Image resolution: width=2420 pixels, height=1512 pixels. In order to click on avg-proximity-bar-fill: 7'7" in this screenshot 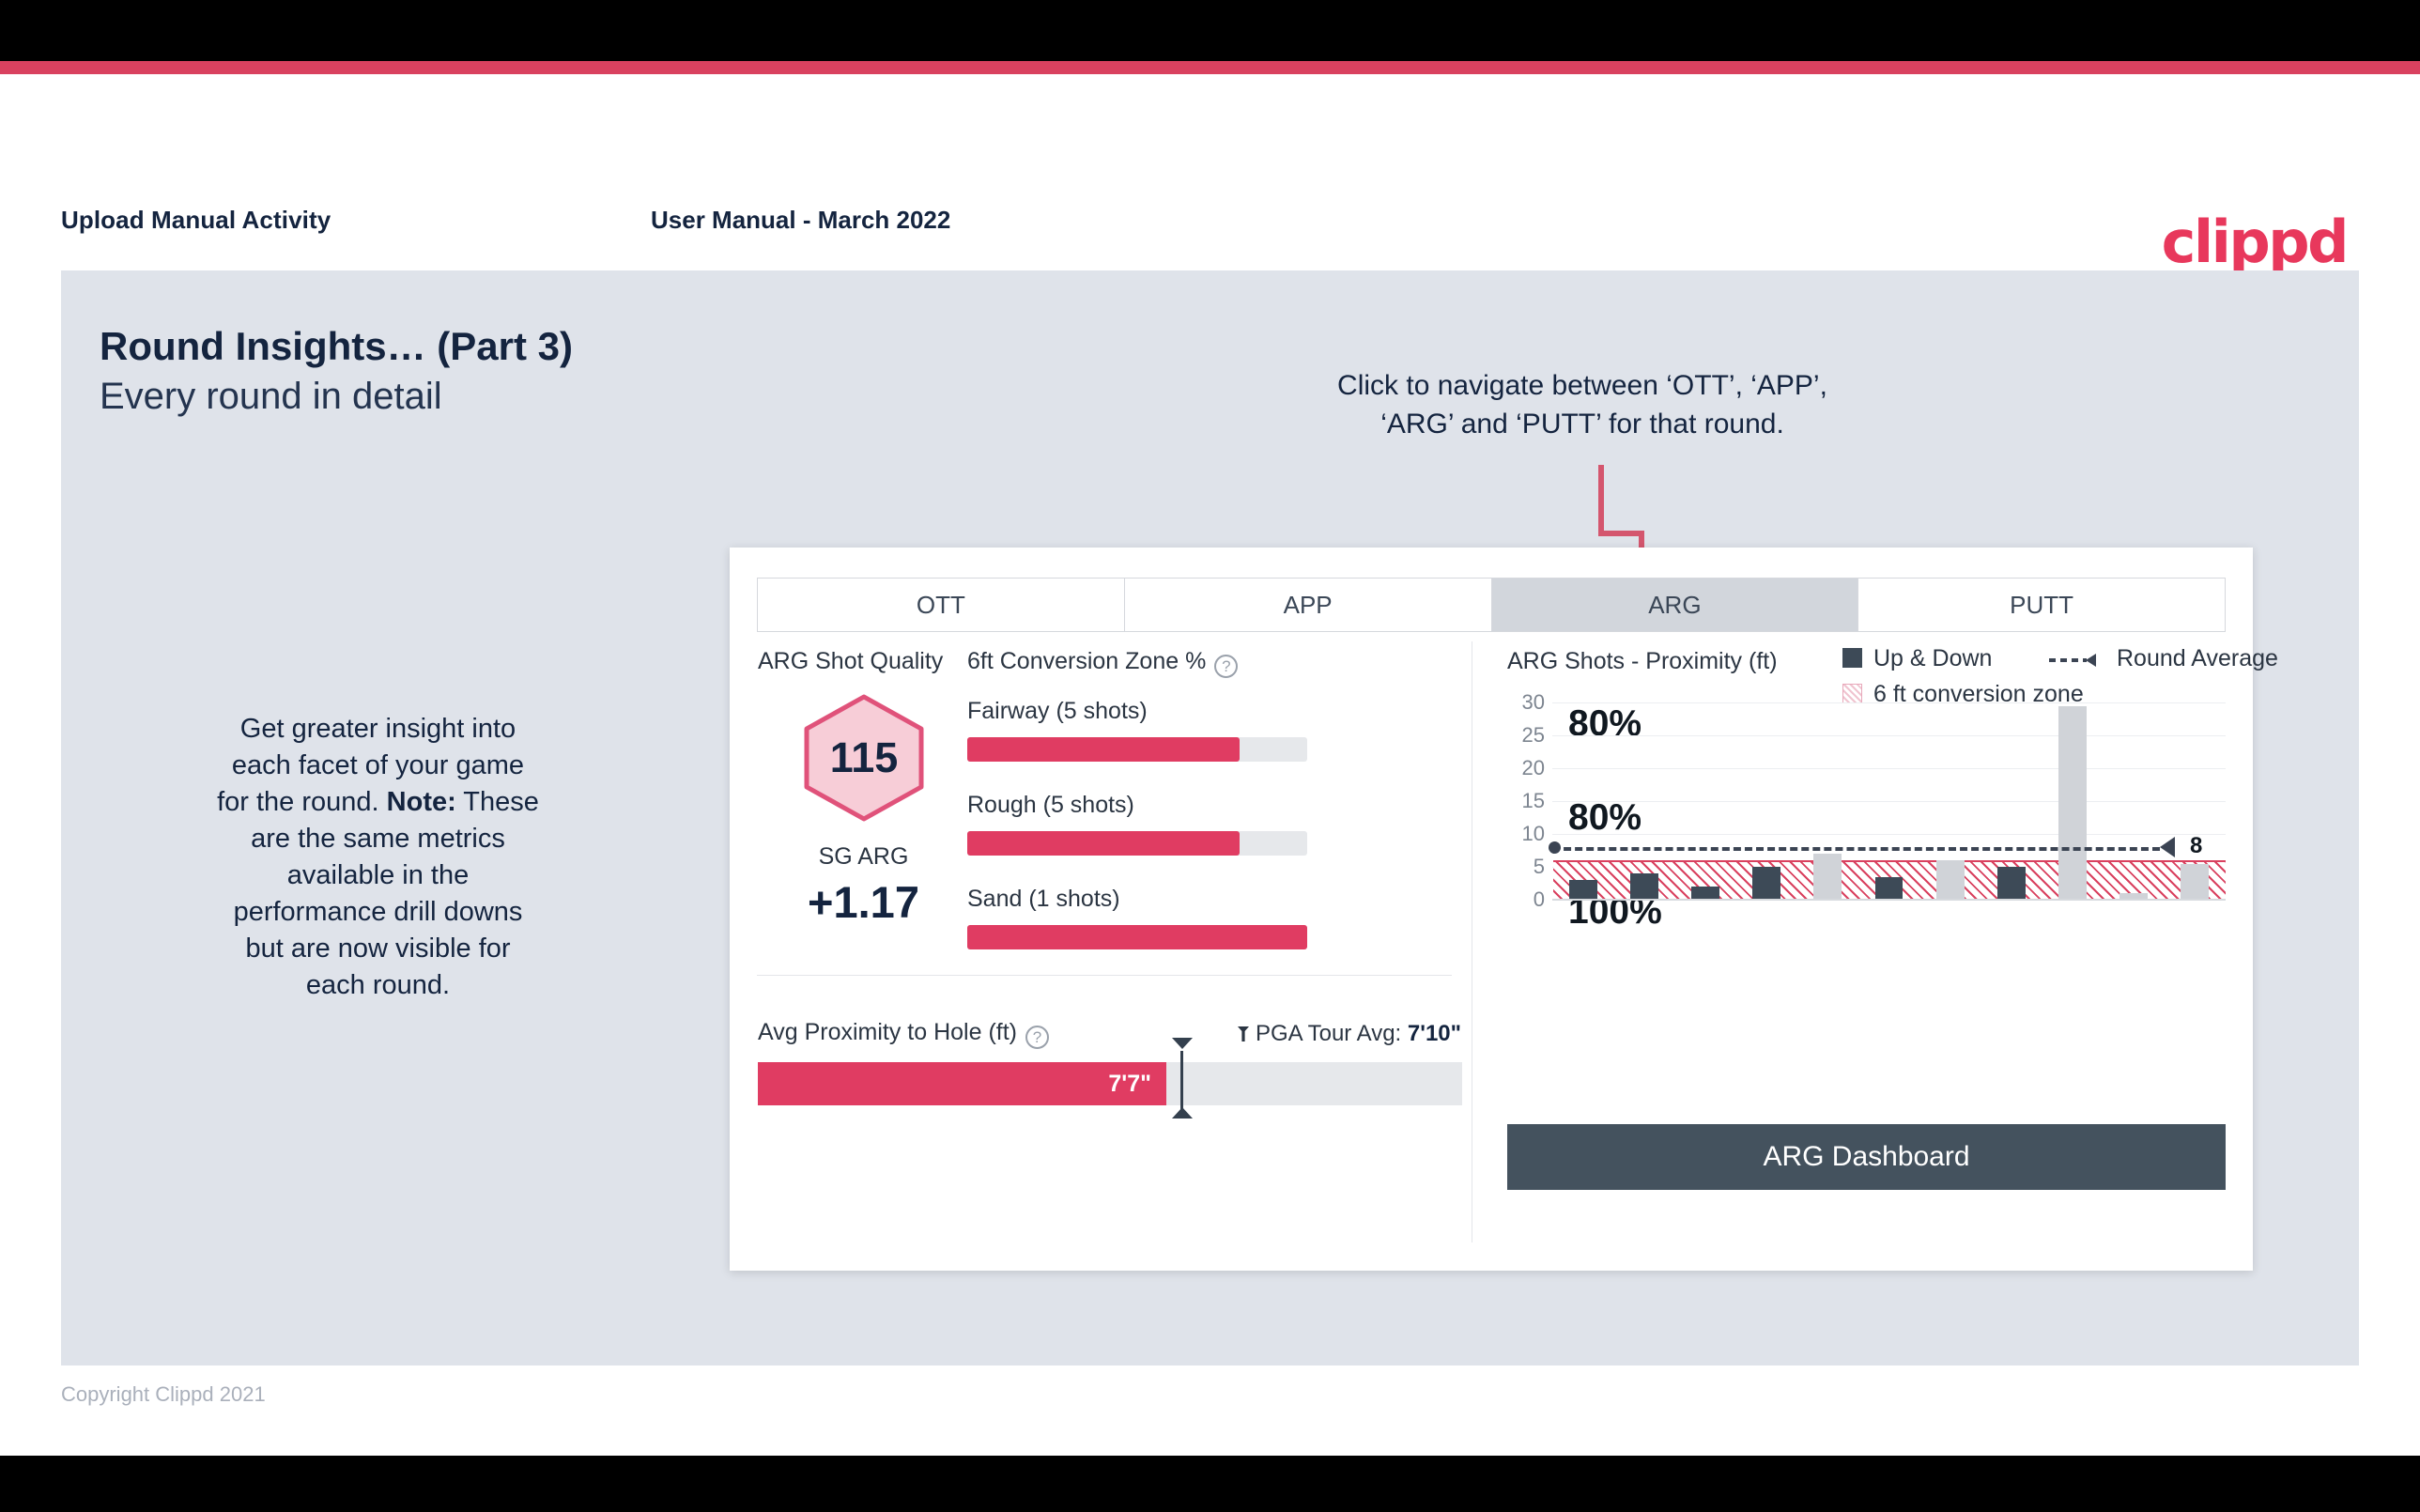, I will do `click(962, 1084)`.